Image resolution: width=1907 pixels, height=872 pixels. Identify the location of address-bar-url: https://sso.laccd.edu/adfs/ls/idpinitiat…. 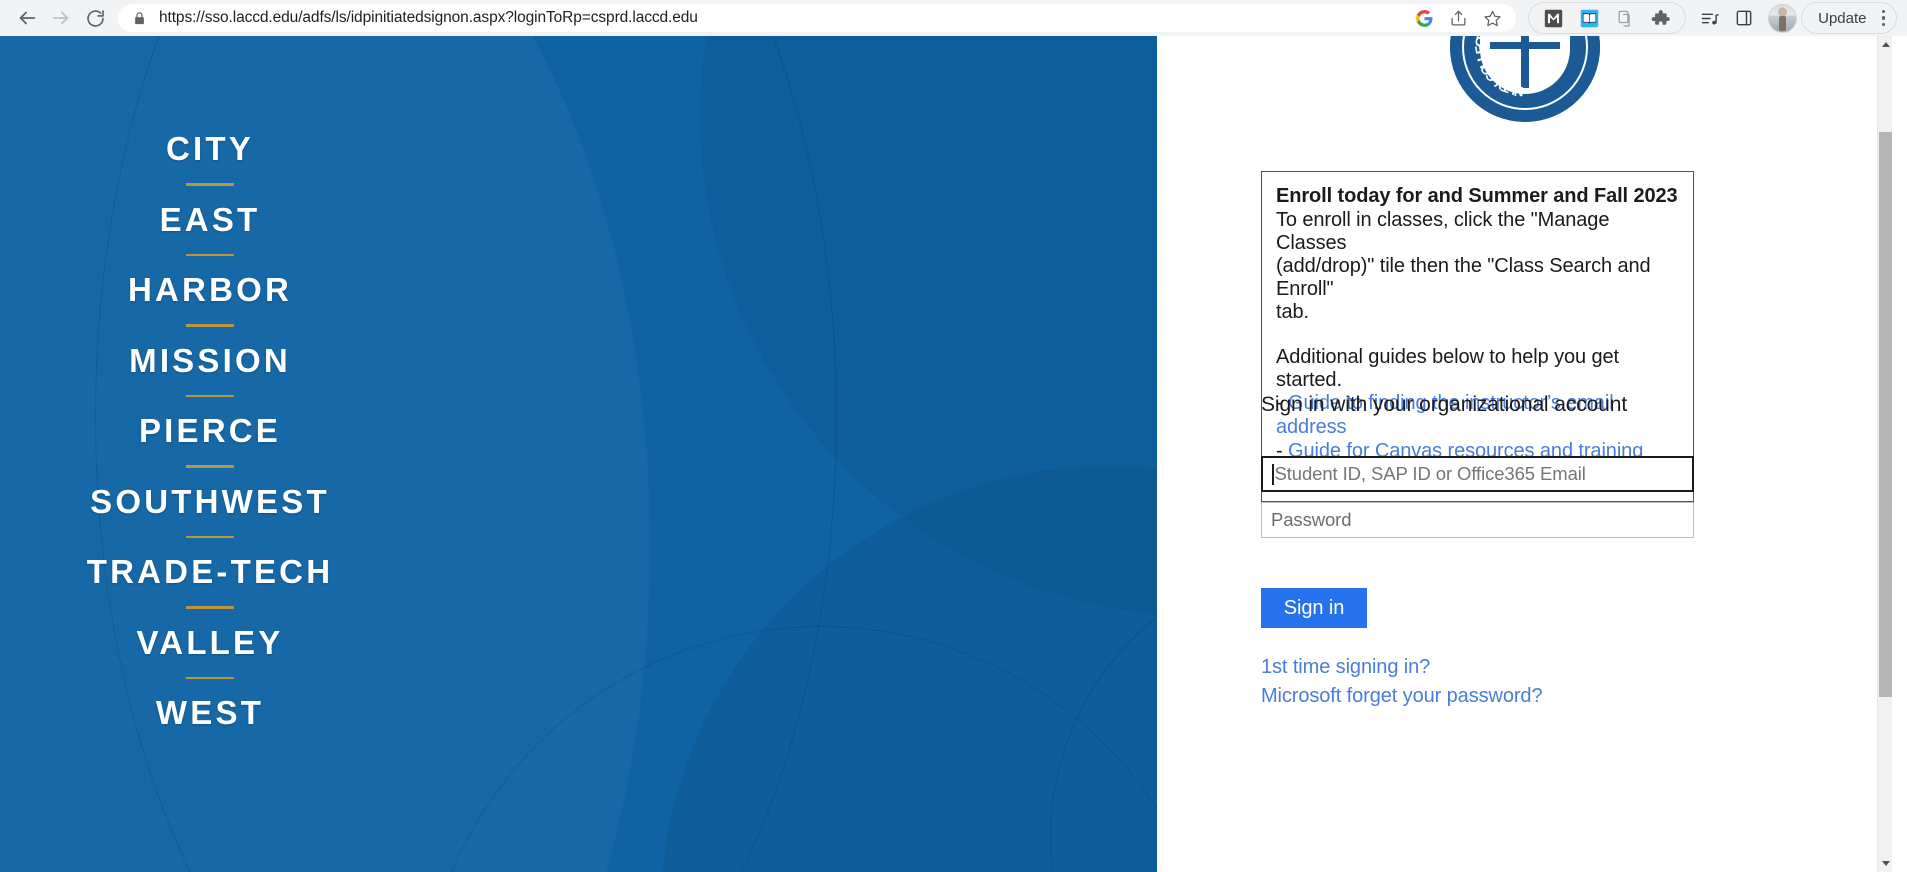
(428, 17).